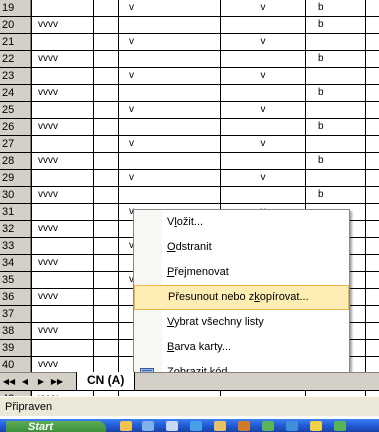 The image size is (379, 432). What do you see at coordinates (15, 348) in the screenshot?
I see `row-header: 39` at bounding box center [15, 348].